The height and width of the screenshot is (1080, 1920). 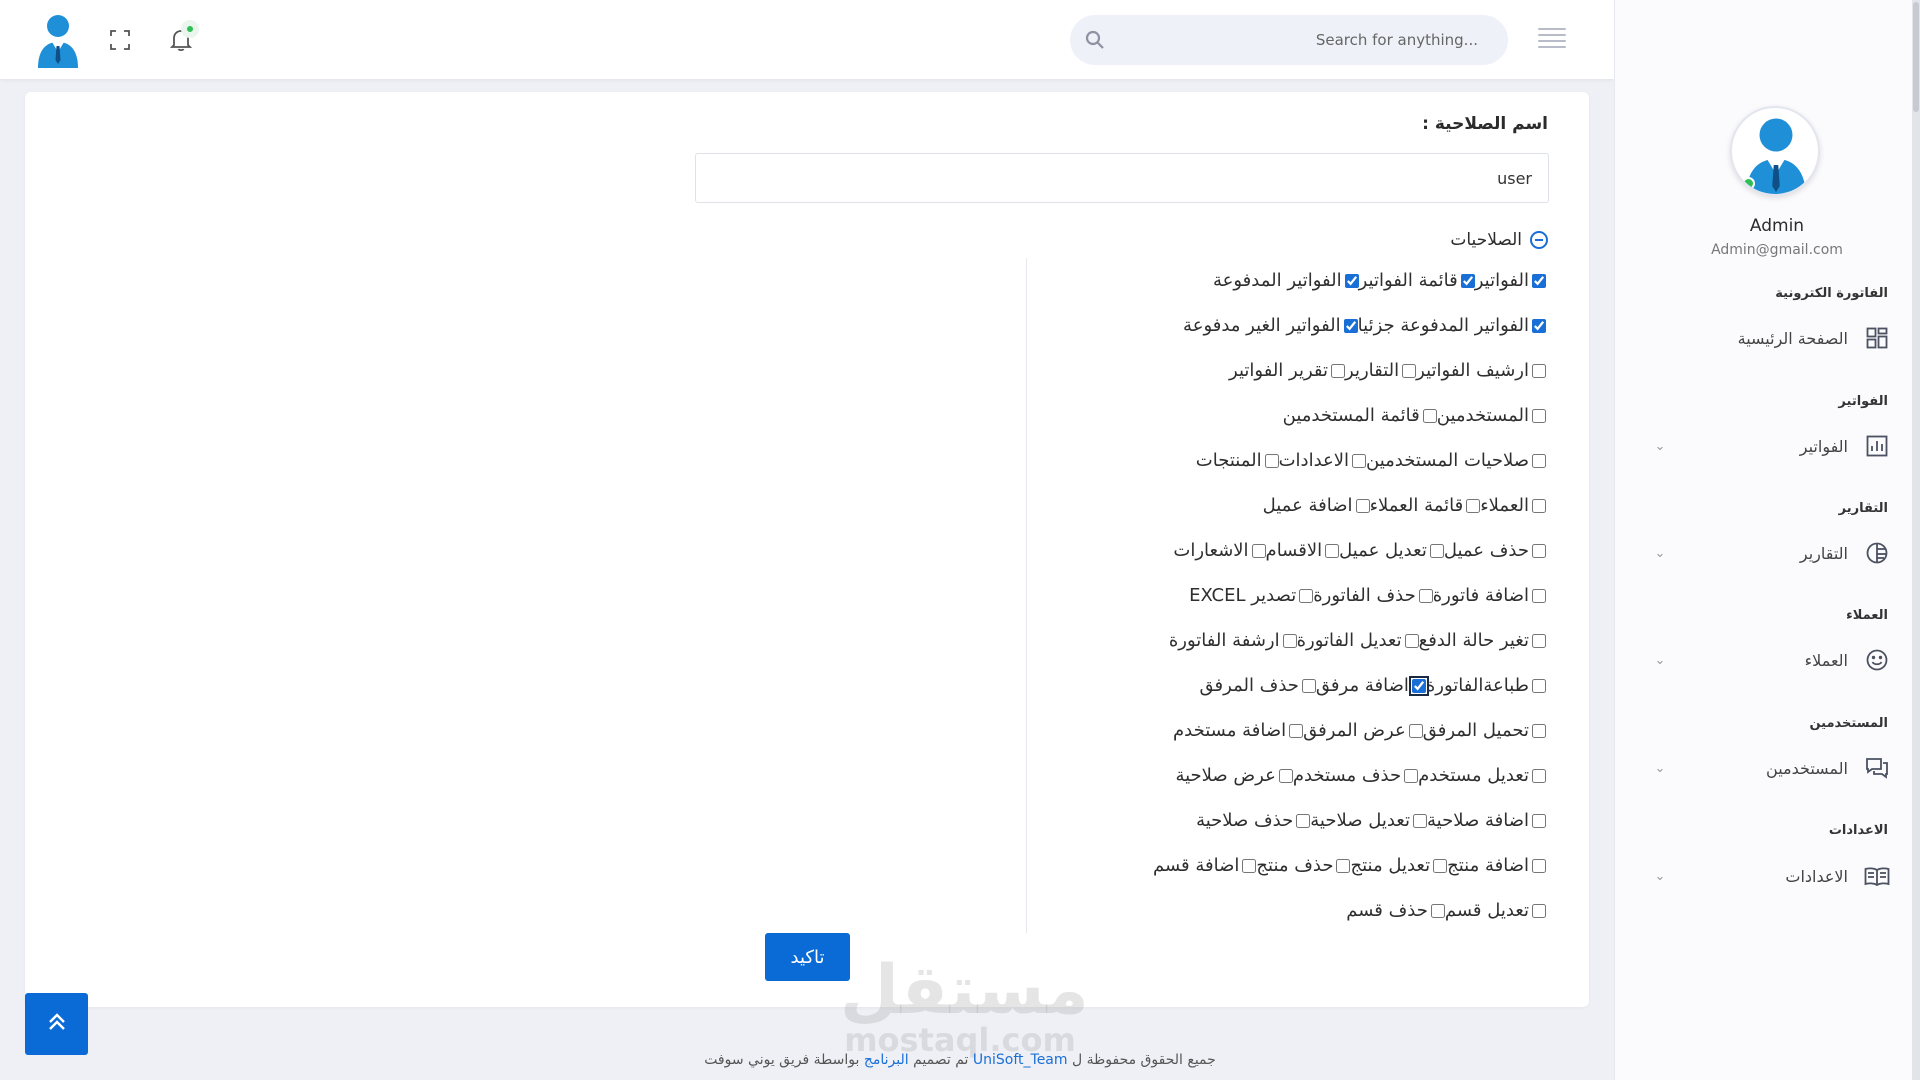 I want to click on permission-item: تحميل المرفق, so click(x=1484, y=730).